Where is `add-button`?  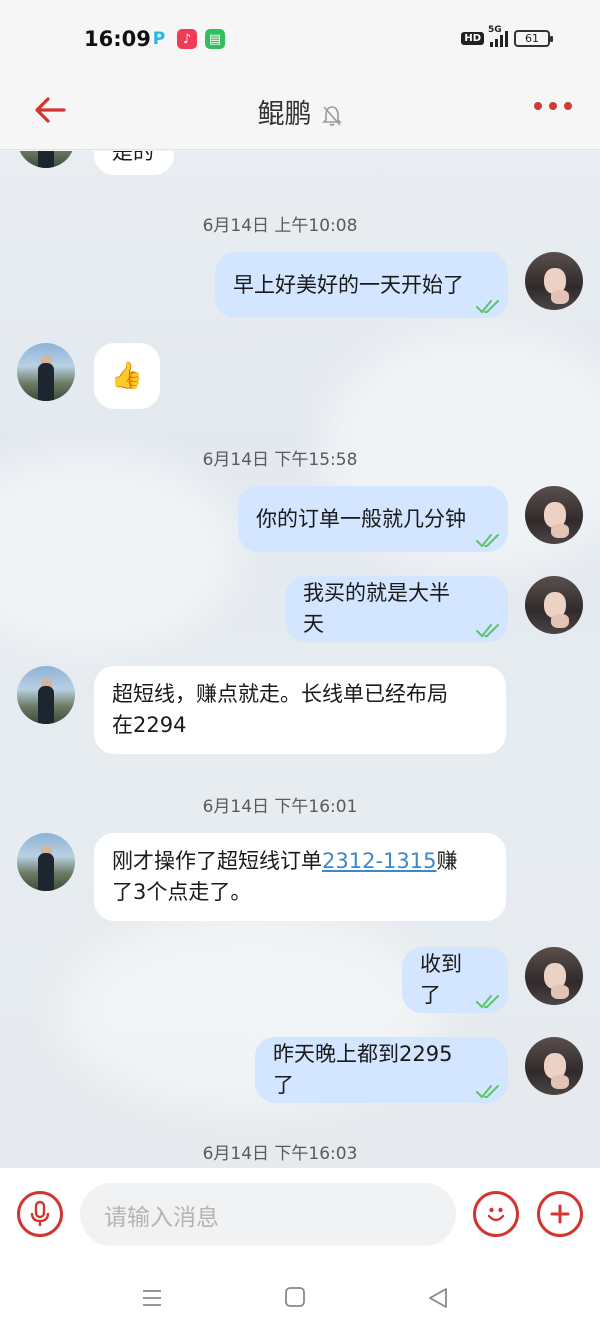 add-button is located at coordinates (560, 1214).